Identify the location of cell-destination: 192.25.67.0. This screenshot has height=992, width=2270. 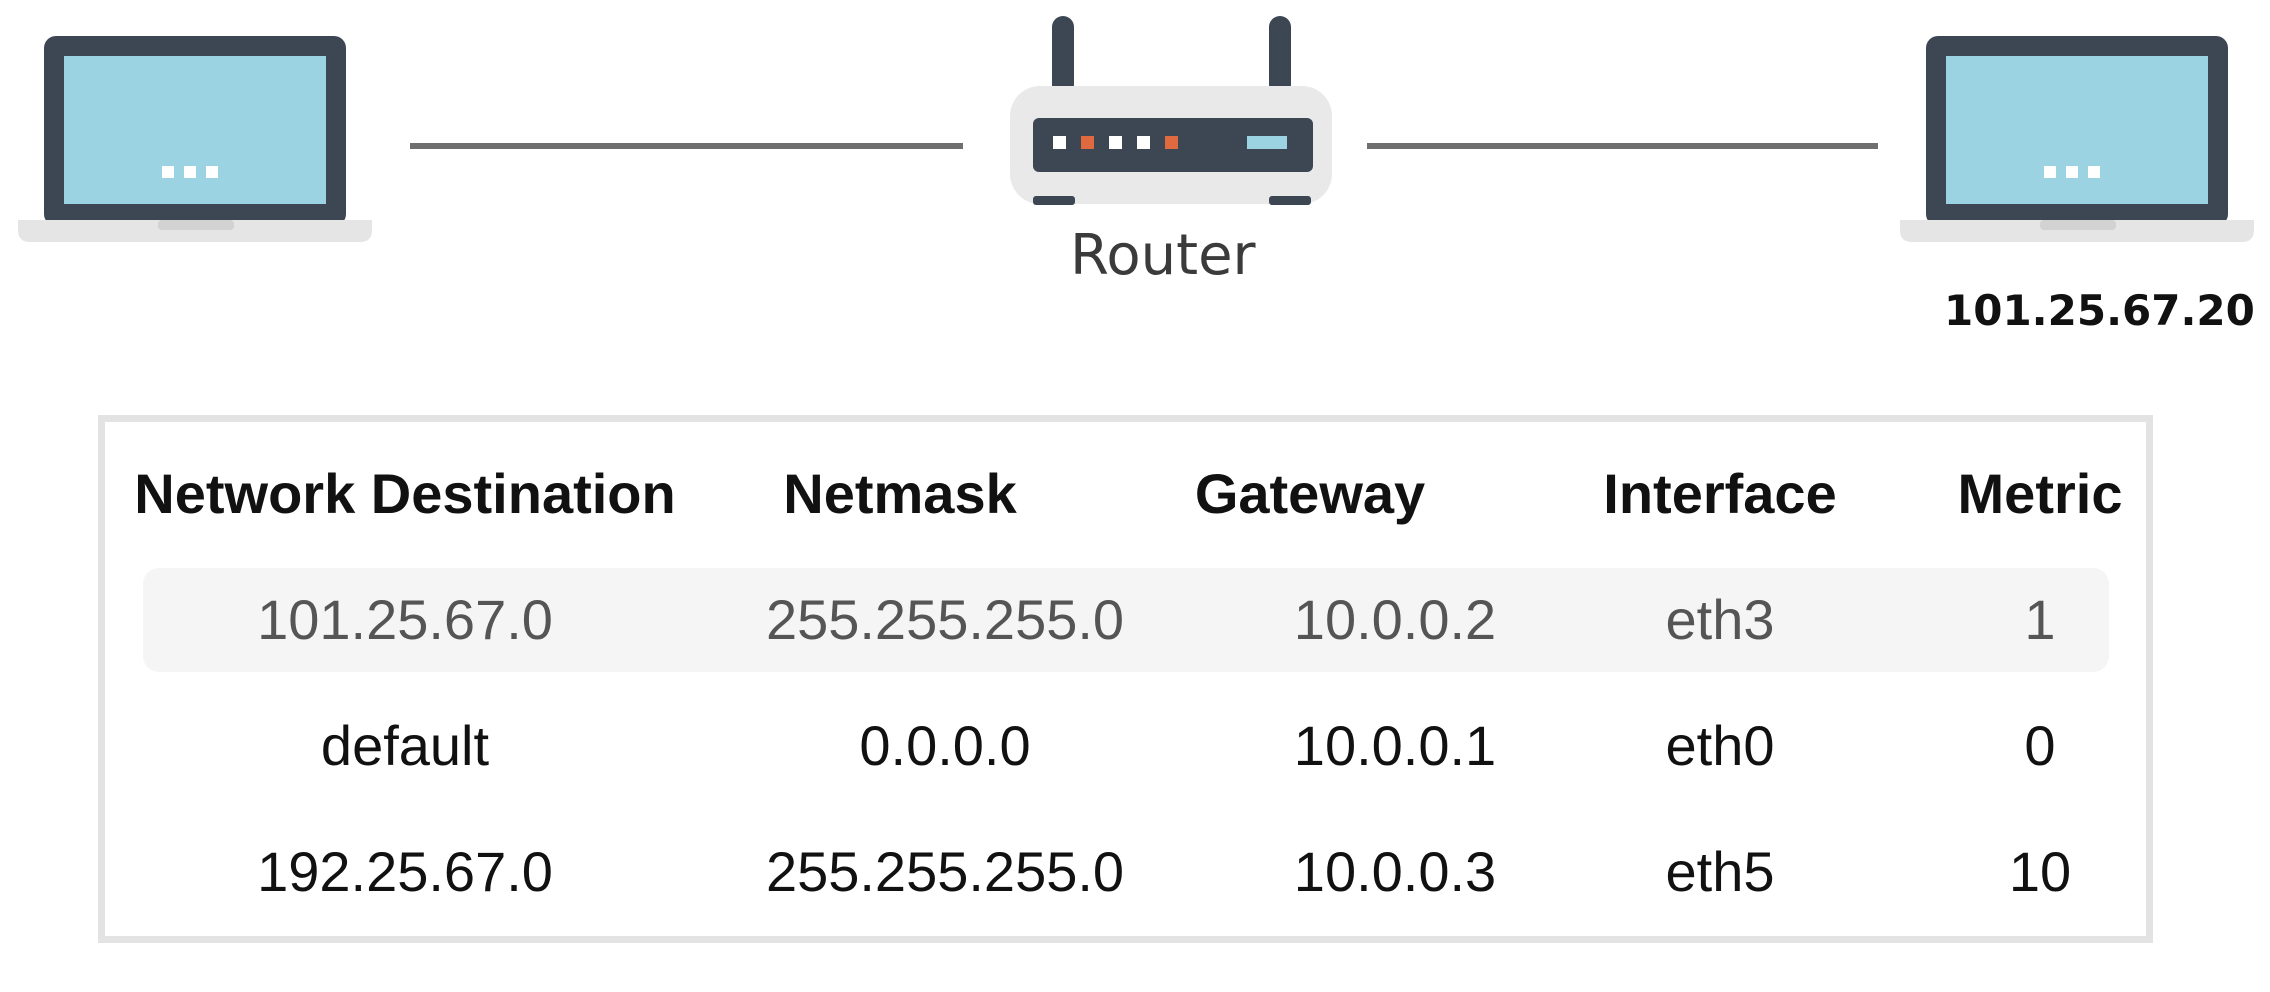
(405, 871).